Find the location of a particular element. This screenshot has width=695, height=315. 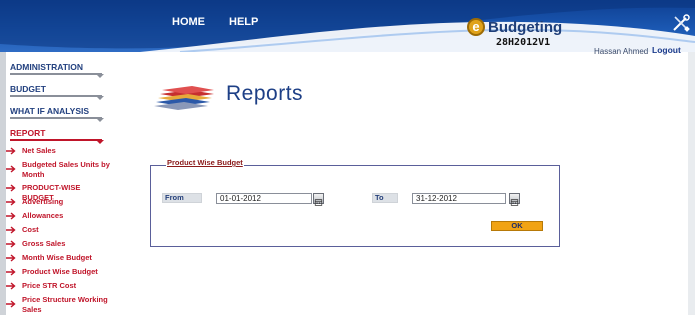

to-calendar-button is located at coordinates (514, 199).